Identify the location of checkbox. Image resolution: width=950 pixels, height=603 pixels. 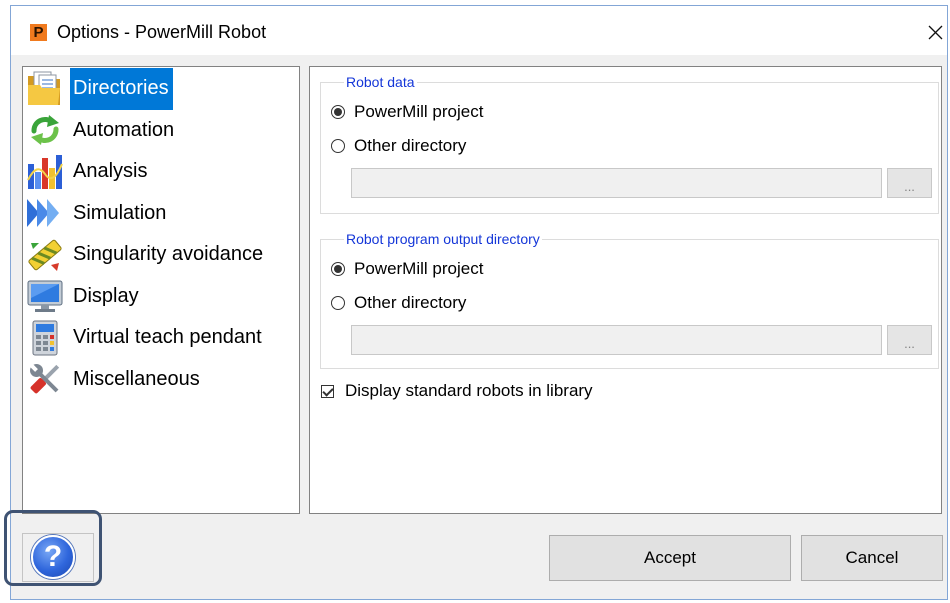
(327, 391).